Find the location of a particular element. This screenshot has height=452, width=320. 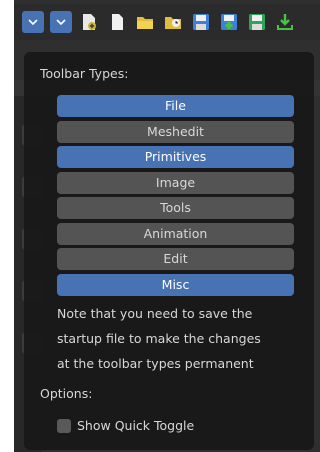

file-menu-dropdown-button is located at coordinates (61, 22).